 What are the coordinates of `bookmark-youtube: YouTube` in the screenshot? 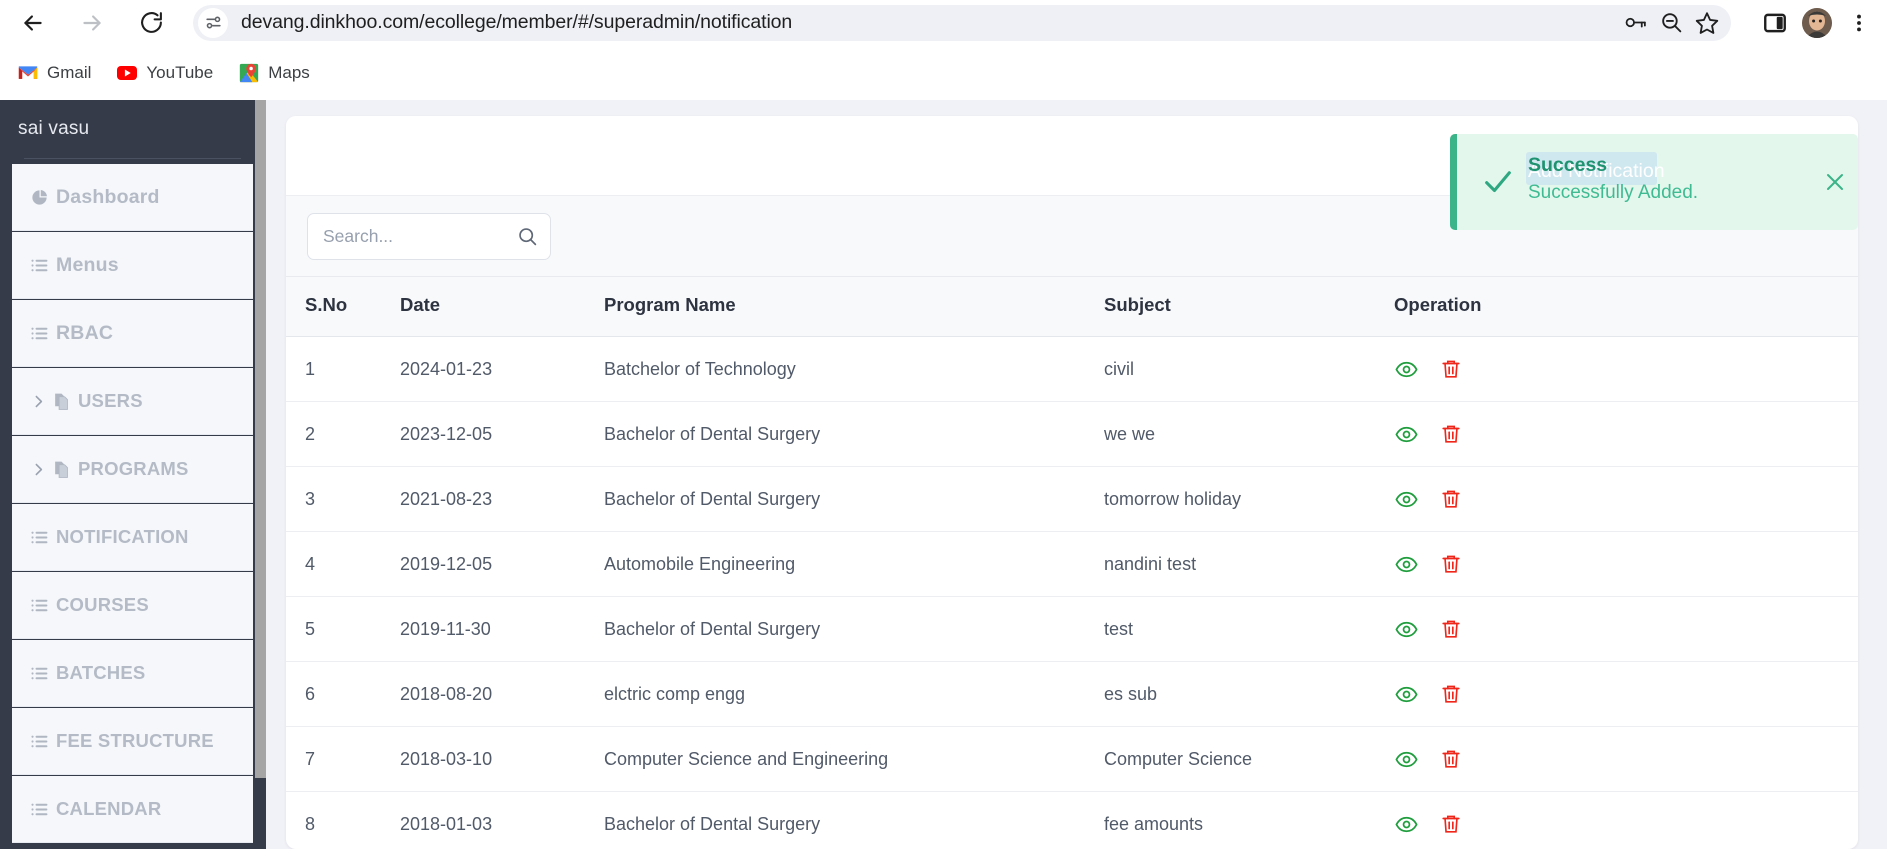 It's located at (165, 73).